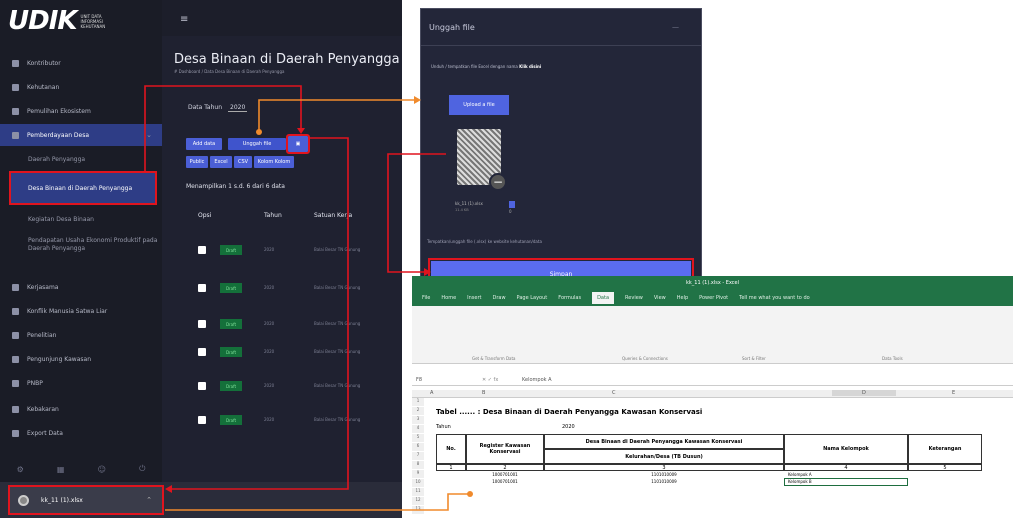  What do you see at coordinates (645, 358) in the screenshot?
I see `ribbon-group-queries: Queries & Connections` at bounding box center [645, 358].